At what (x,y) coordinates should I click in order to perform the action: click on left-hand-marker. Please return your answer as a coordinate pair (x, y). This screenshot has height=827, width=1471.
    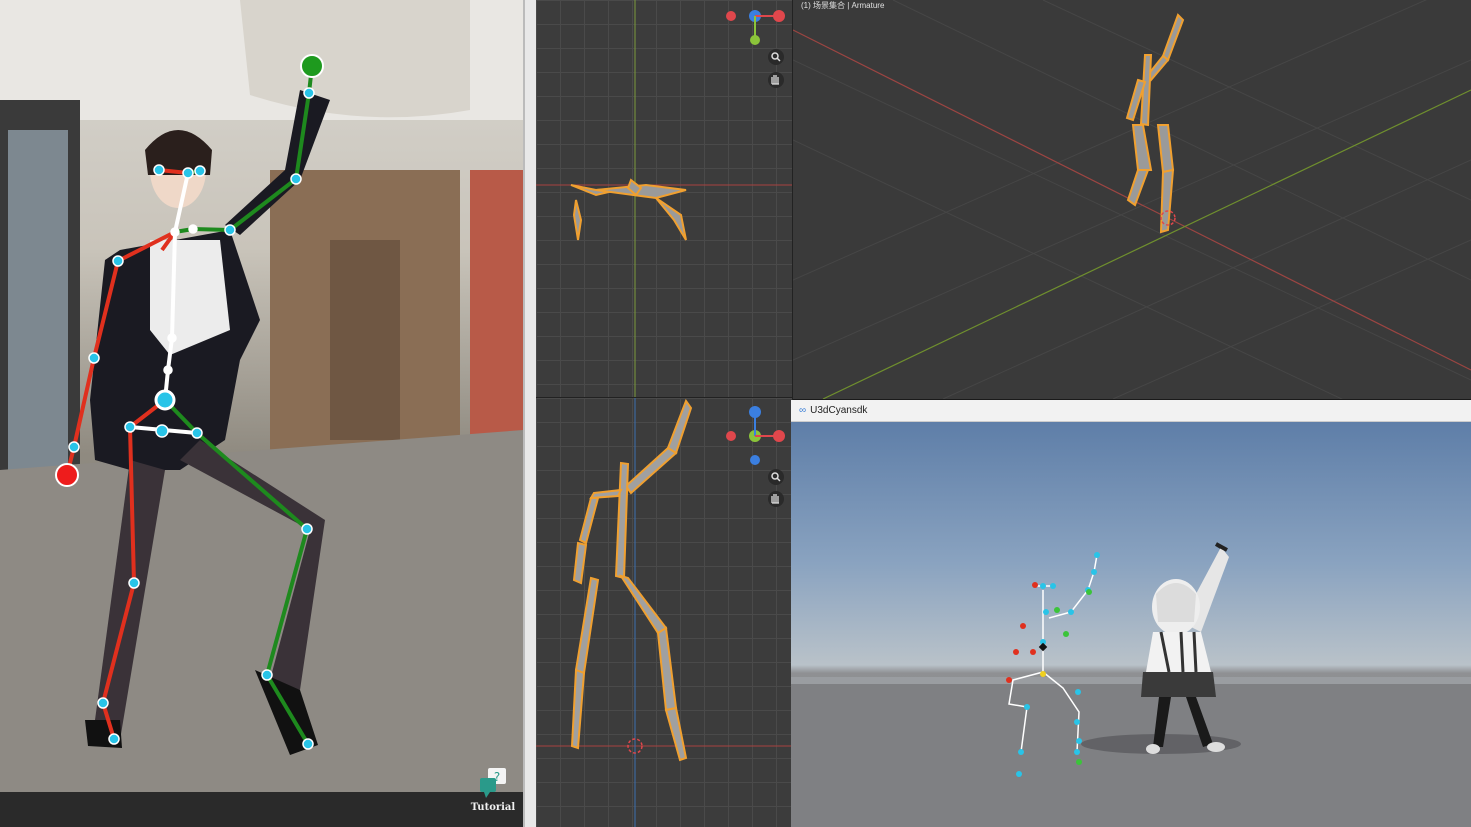
    Looking at the image, I should click on (67, 475).